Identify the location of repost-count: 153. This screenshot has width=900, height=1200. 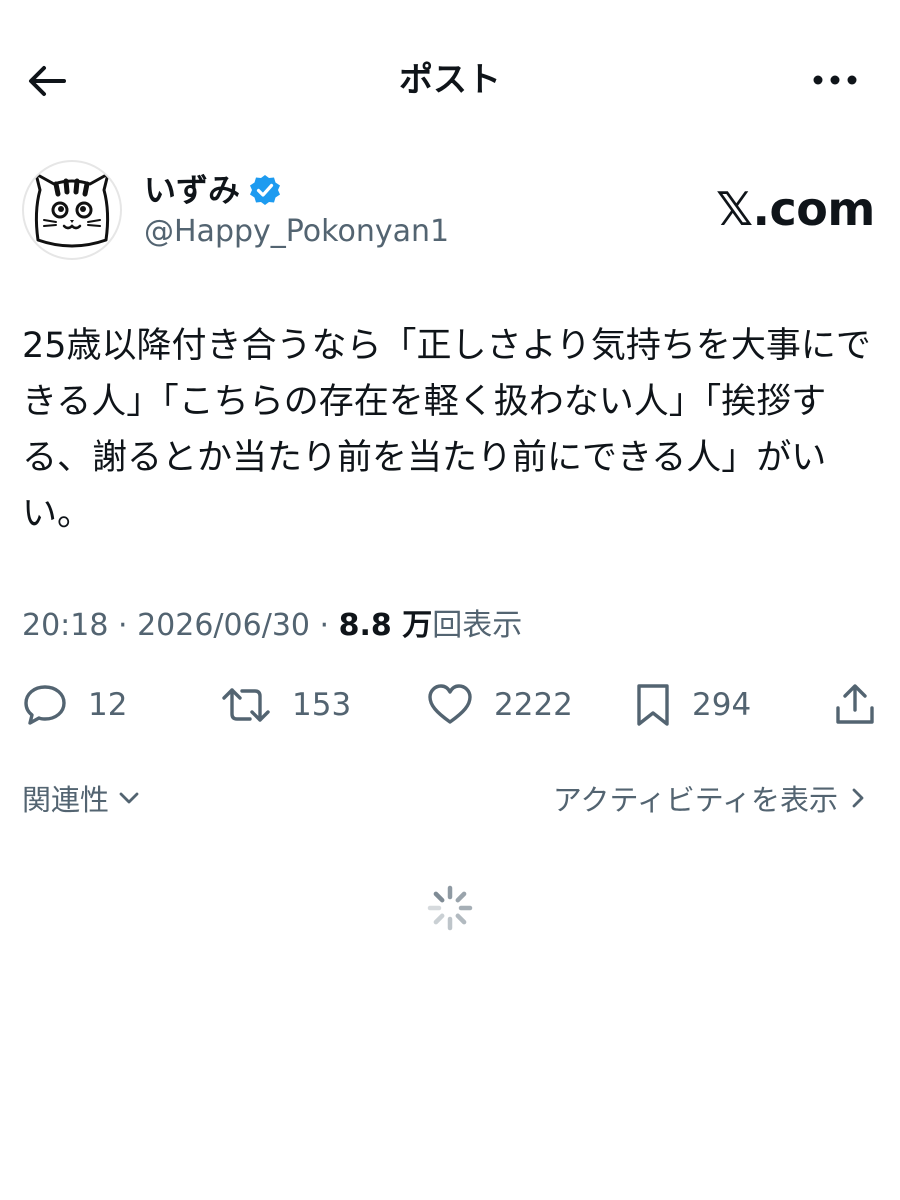
(322, 705).